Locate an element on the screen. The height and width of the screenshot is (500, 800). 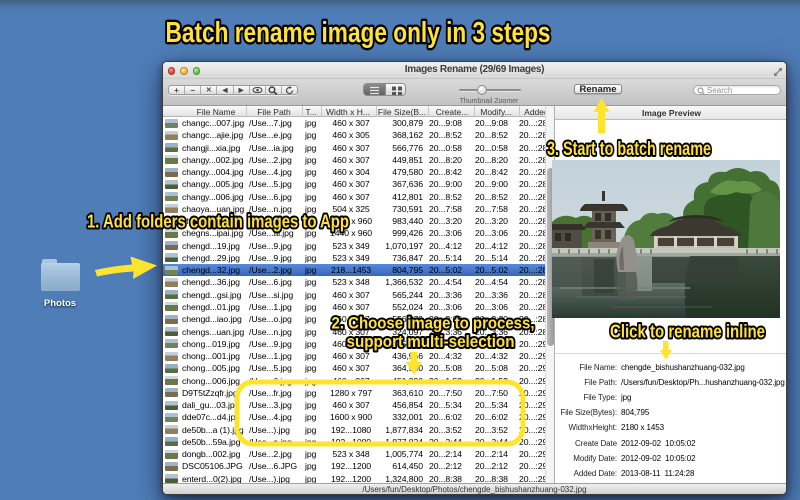
svg-text: Click to rename inline is located at coordinates (687, 331).